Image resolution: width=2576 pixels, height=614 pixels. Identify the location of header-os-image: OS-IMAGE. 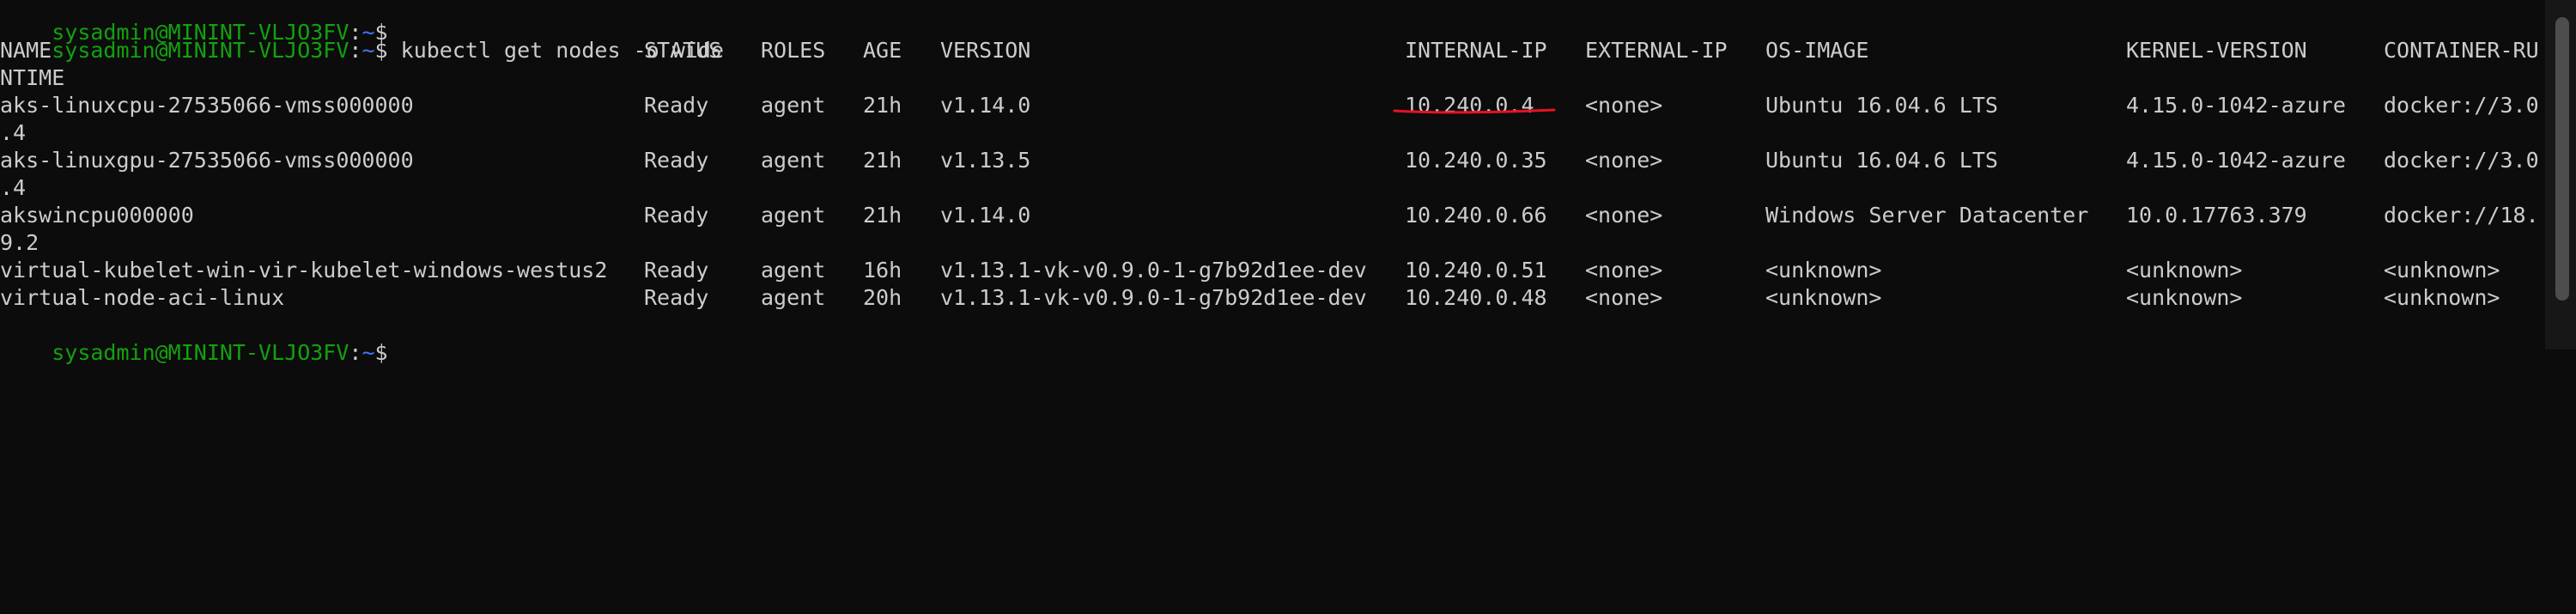
(1817, 50).